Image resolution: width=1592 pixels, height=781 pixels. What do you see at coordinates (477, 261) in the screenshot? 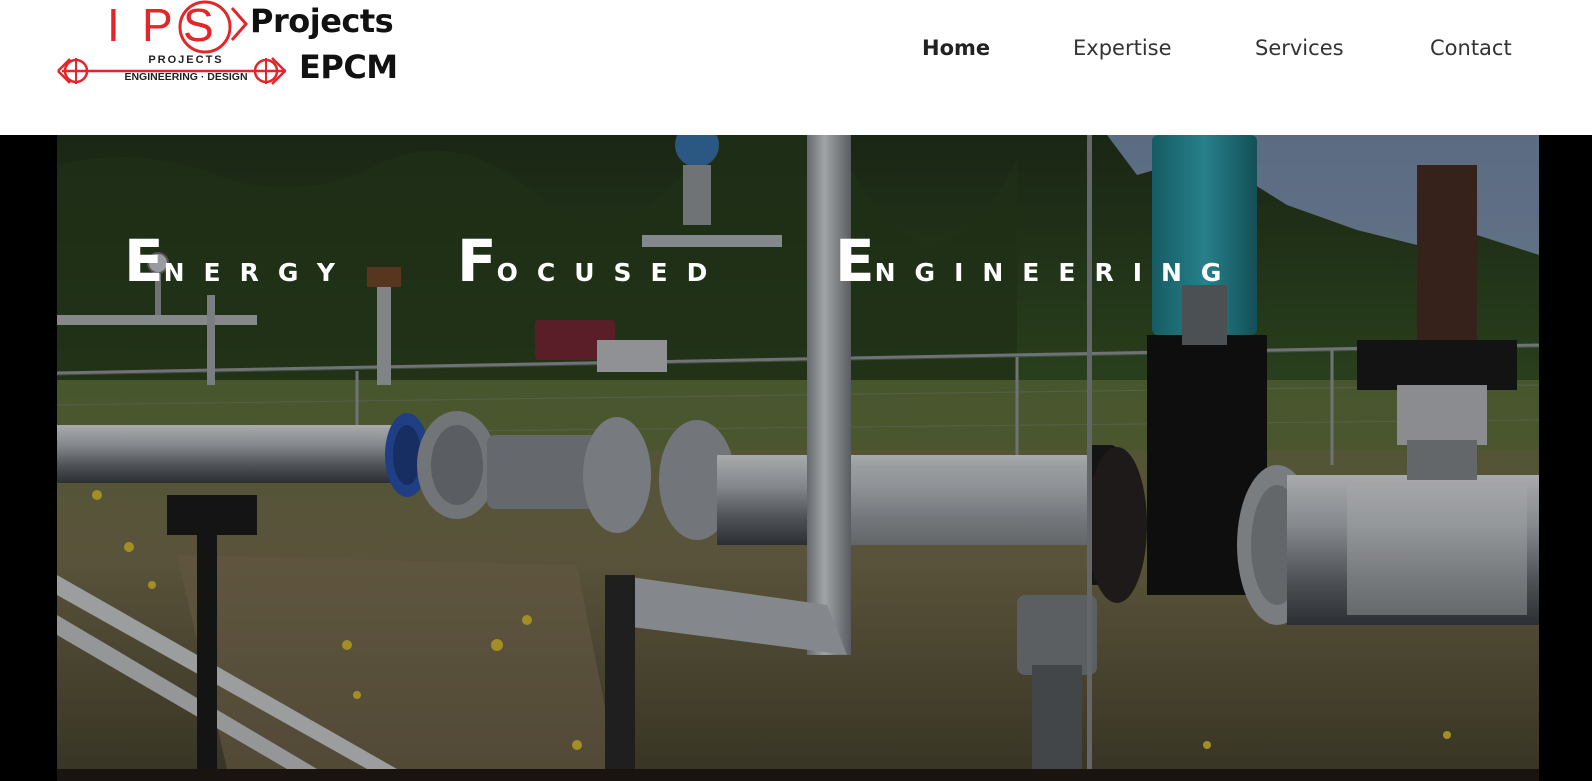
I see `tagline-cap-f: F` at bounding box center [477, 261].